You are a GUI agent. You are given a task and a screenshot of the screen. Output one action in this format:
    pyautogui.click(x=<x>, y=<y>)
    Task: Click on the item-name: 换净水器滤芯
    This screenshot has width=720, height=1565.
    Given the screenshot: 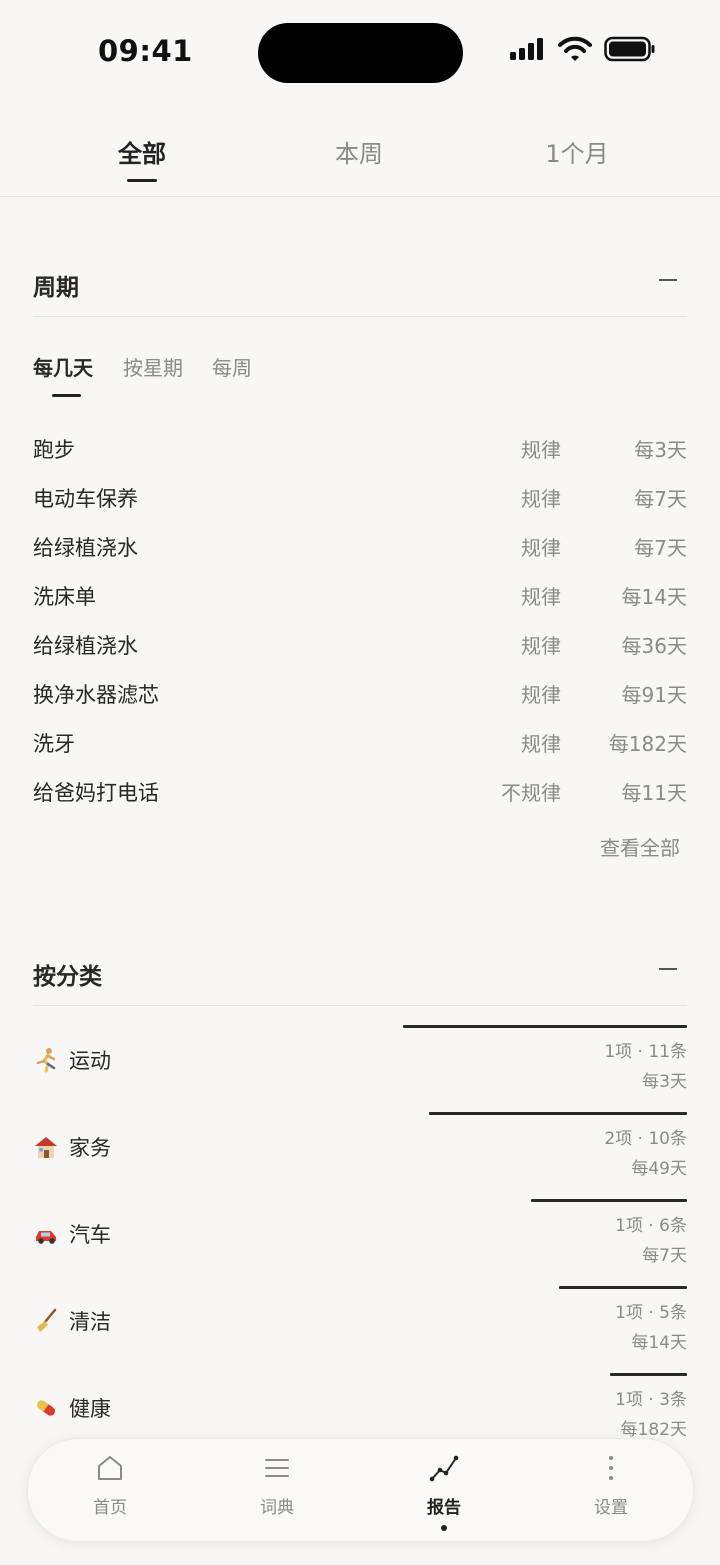 What is the action you would take?
    pyautogui.click(x=96, y=695)
    